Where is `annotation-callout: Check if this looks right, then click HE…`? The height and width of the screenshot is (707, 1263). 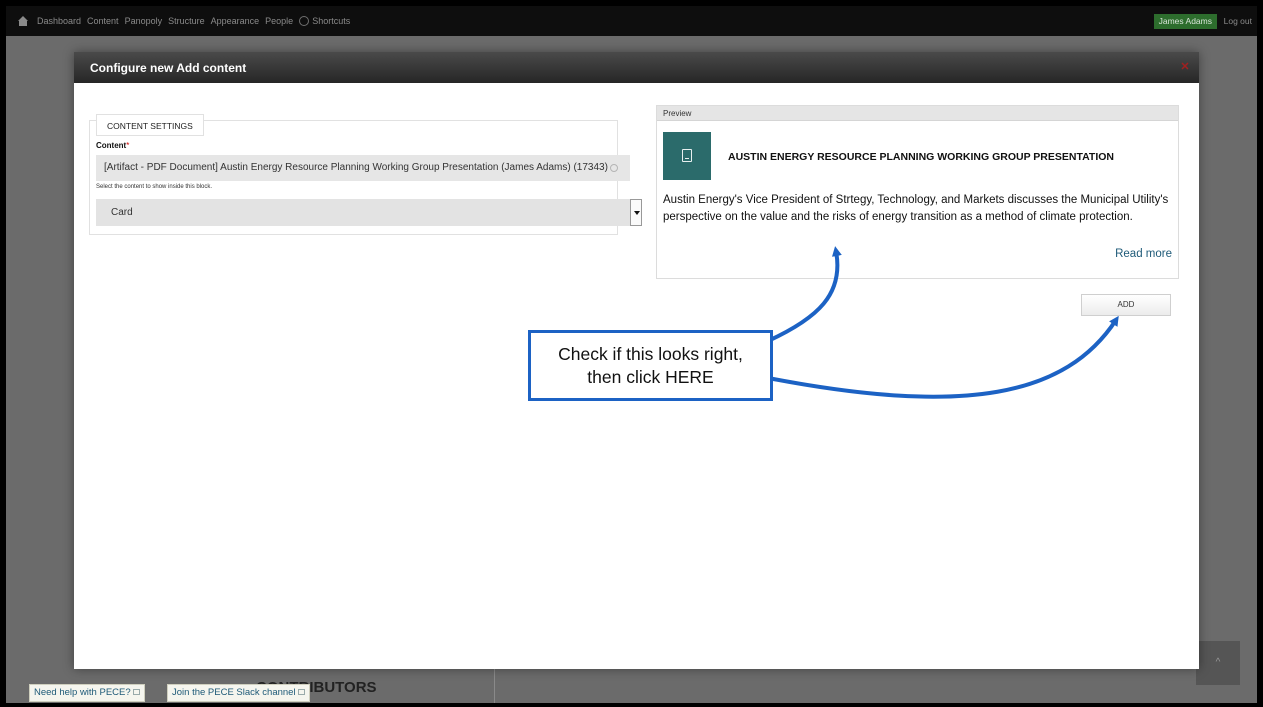
annotation-callout: Check if this looks right, then click HE… is located at coordinates (650, 365).